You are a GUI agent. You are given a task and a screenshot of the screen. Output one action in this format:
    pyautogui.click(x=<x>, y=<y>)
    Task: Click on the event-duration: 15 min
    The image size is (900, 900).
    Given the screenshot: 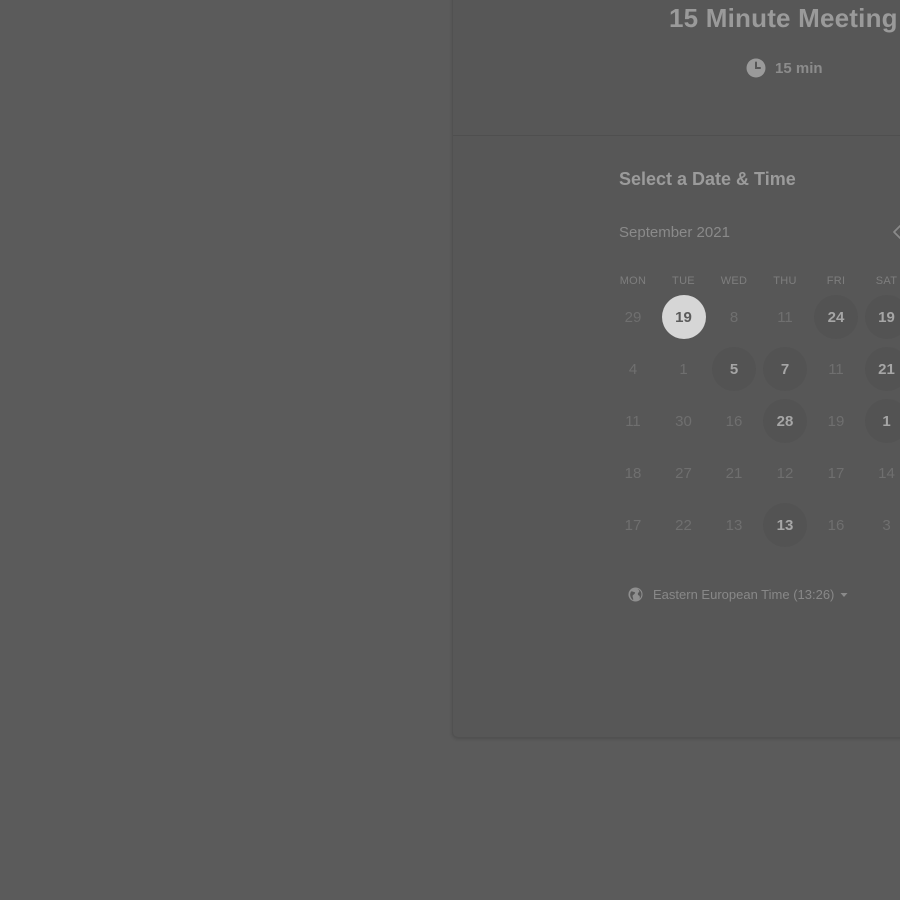 What is the action you would take?
    pyautogui.click(x=784, y=68)
    